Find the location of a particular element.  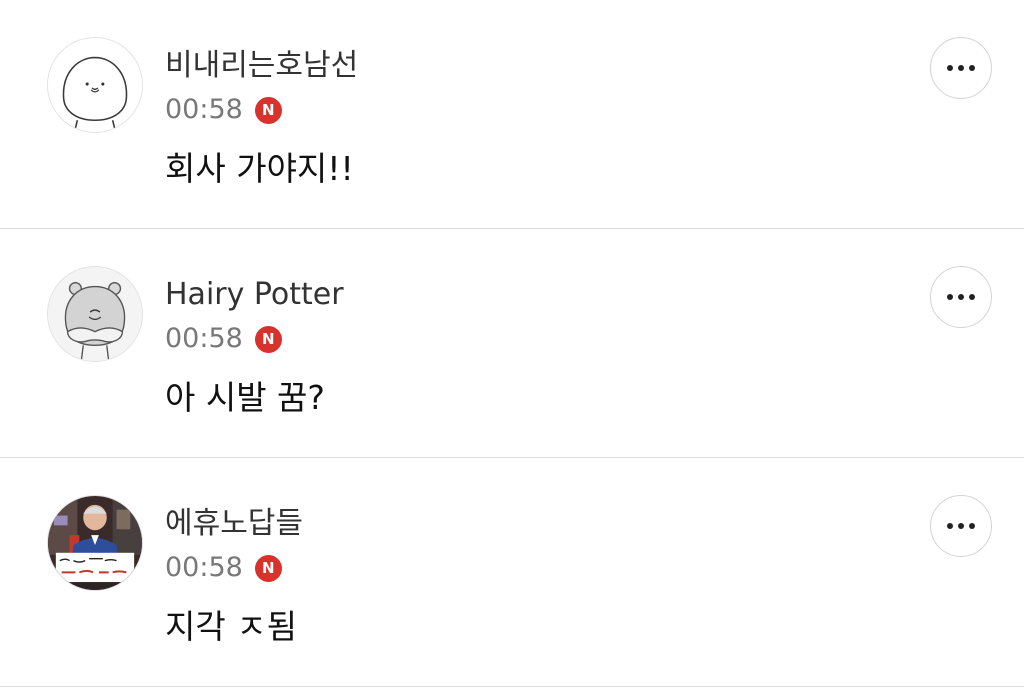

gray-hamster-character-icon is located at coordinates (95, 314).